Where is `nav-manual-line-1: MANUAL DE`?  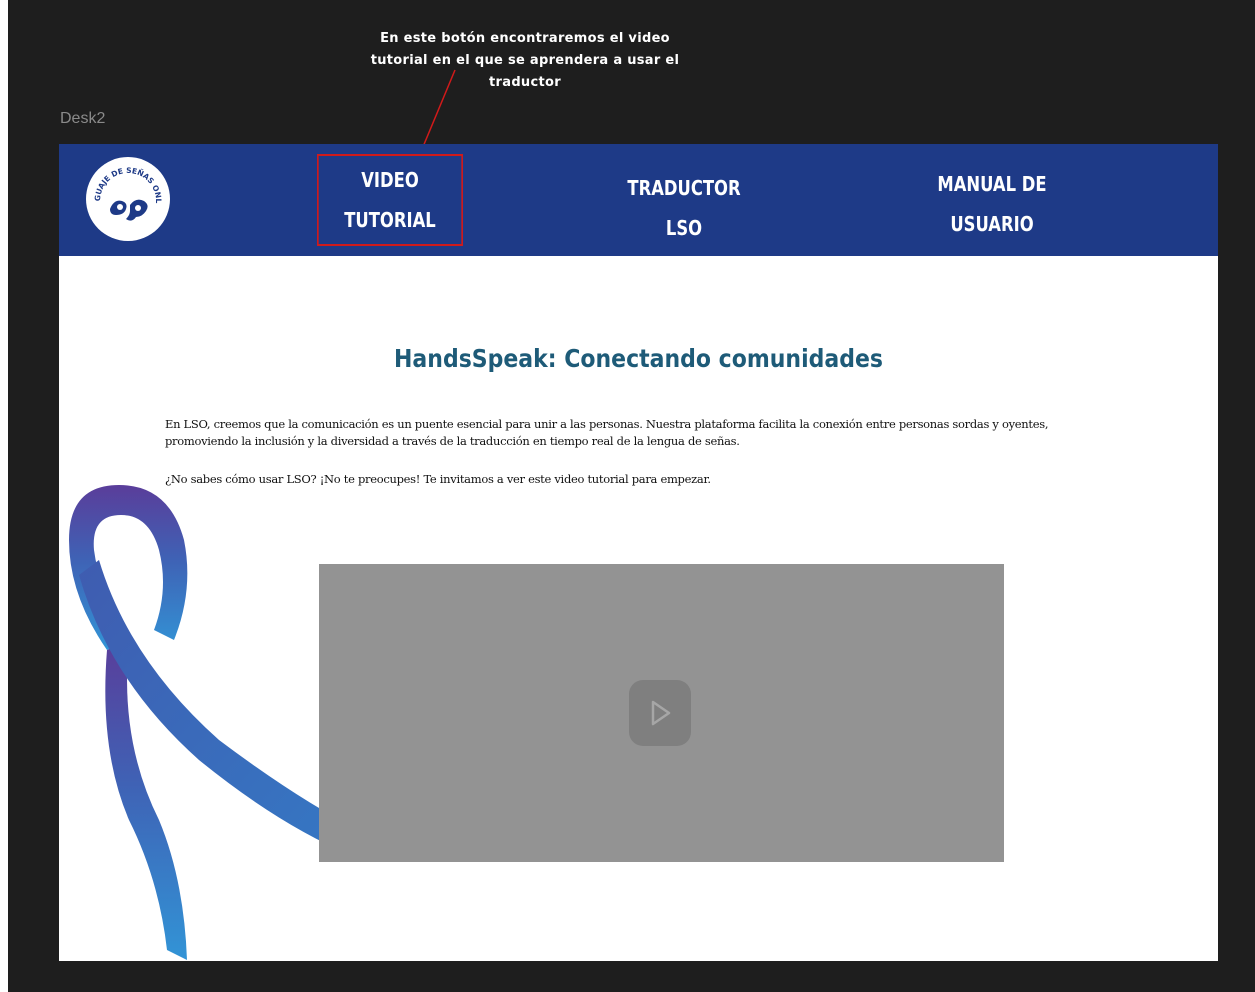
nav-manual-line-1: MANUAL DE is located at coordinates (992, 184).